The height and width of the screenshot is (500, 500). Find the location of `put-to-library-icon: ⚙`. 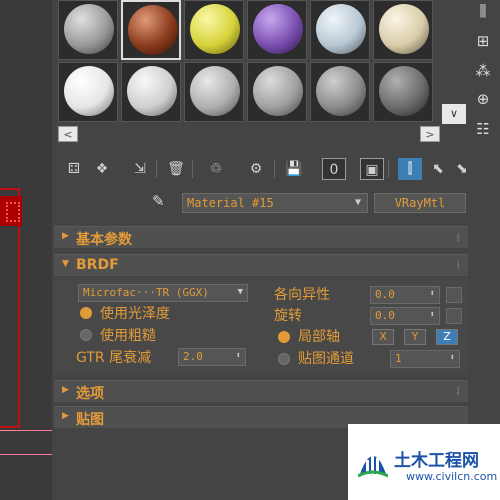

put-to-library-icon: ⚙ is located at coordinates (256, 169).